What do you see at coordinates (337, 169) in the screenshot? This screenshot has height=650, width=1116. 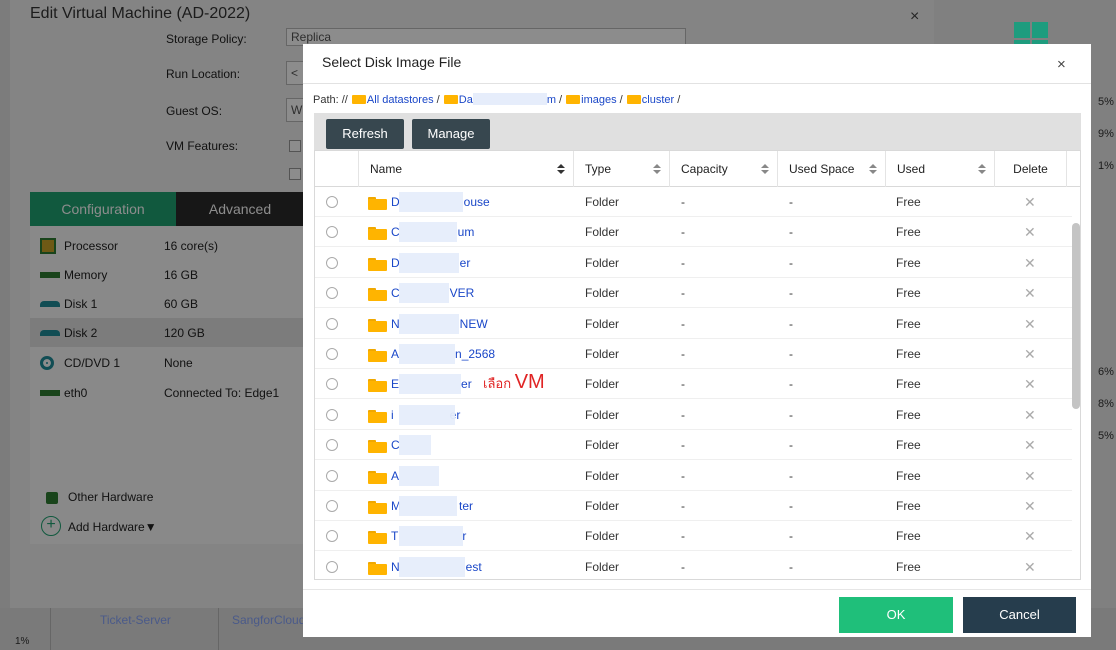 I see `column-select` at bounding box center [337, 169].